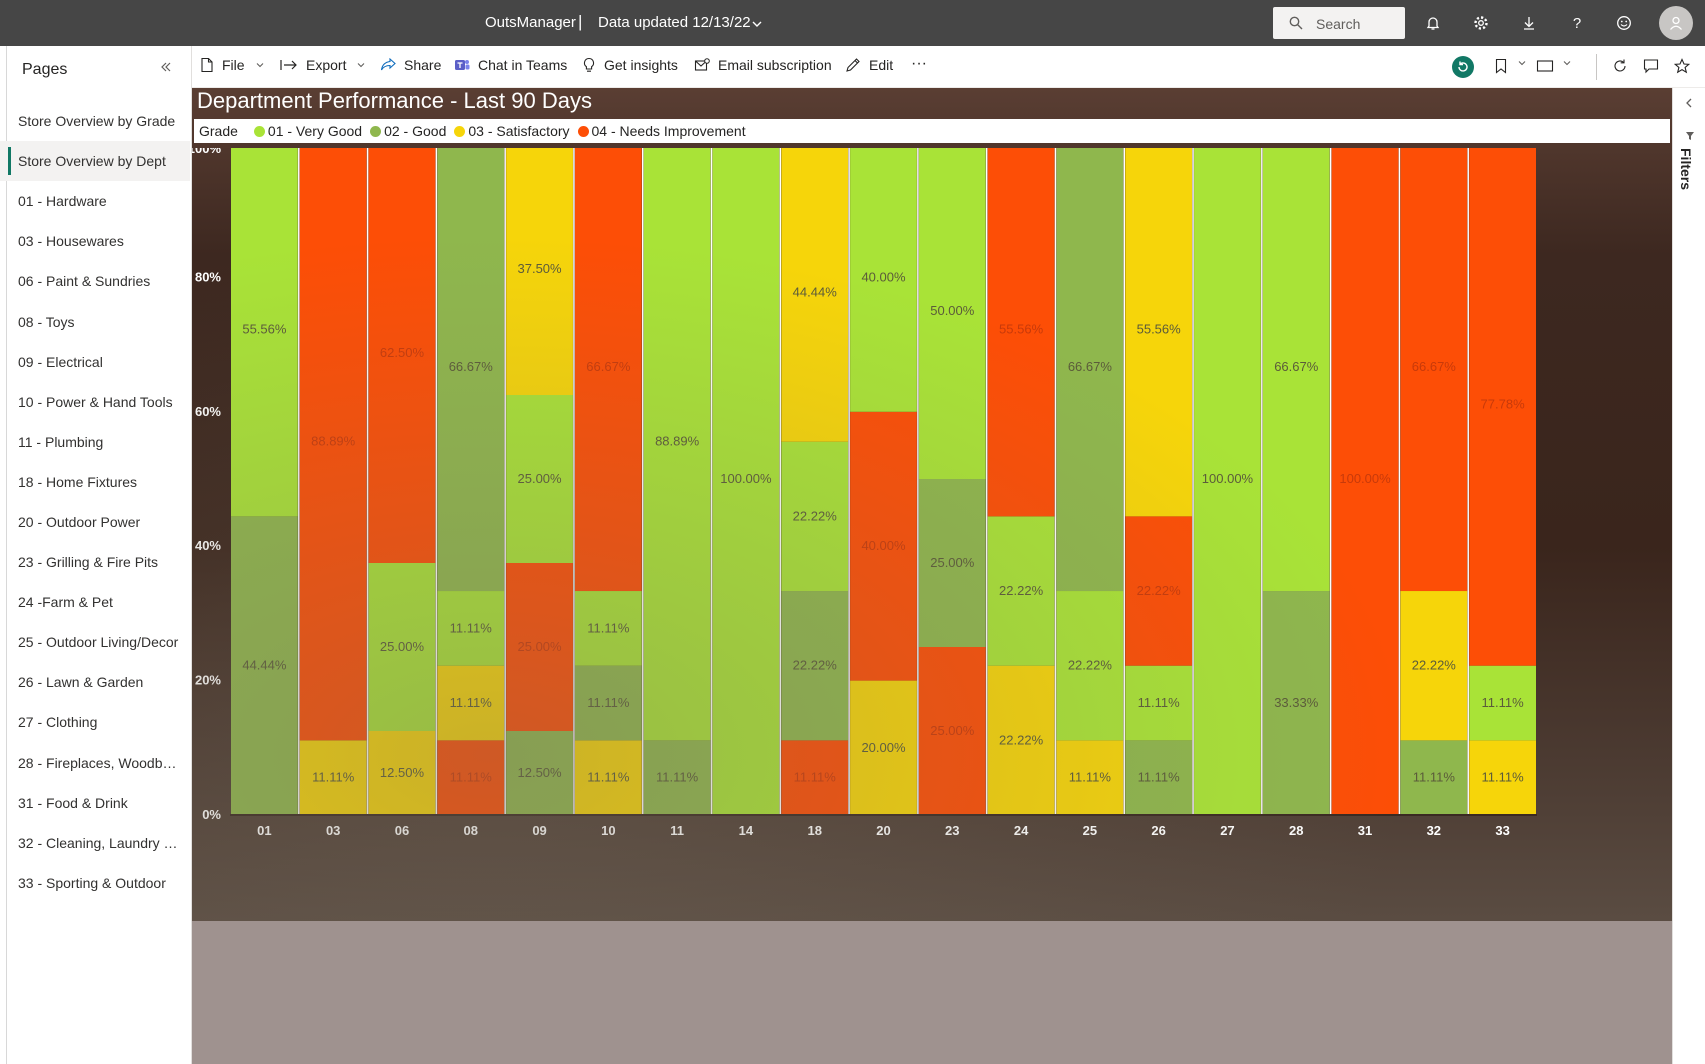 The height and width of the screenshot is (1064, 1705). Describe the element at coordinates (1503, 403) in the screenshot. I see `data-label: 77.78%` at that location.